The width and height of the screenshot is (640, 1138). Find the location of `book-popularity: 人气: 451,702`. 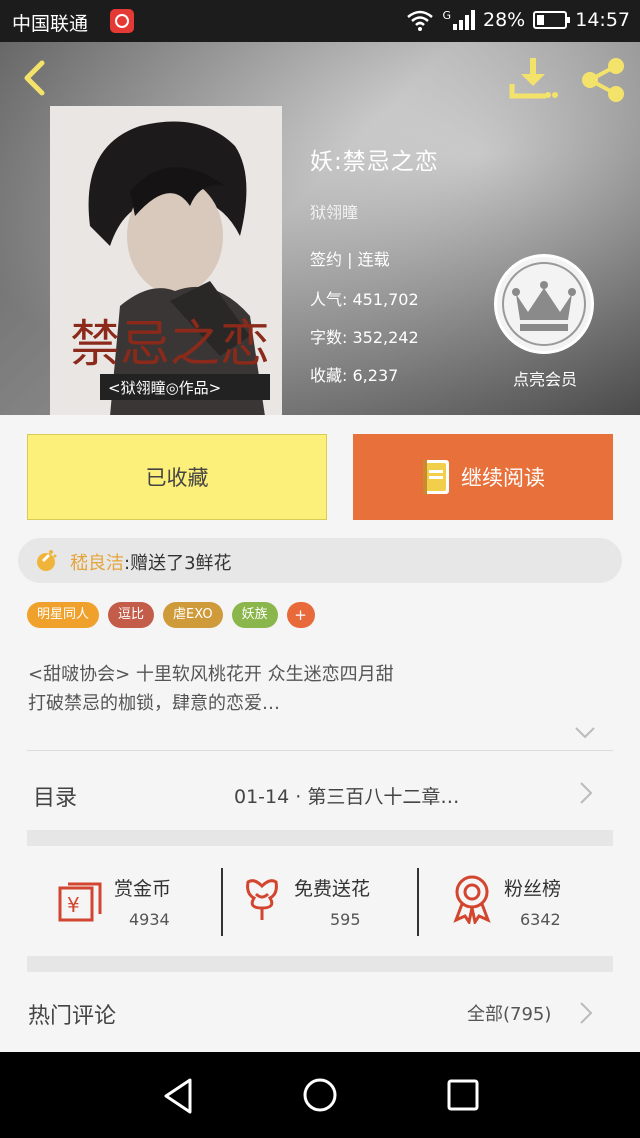

book-popularity: 人气: 451,702 is located at coordinates (364, 298).